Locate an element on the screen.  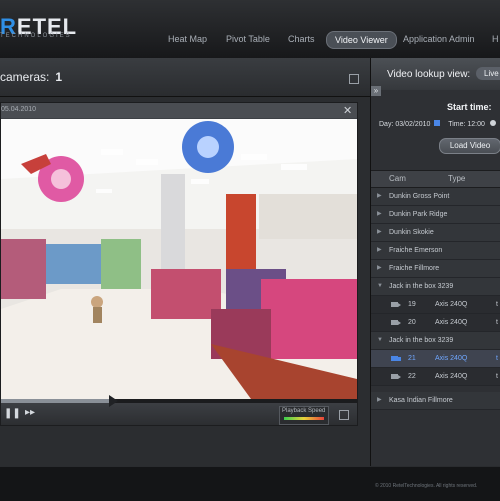
day-label: Day: is located at coordinates (386, 124).